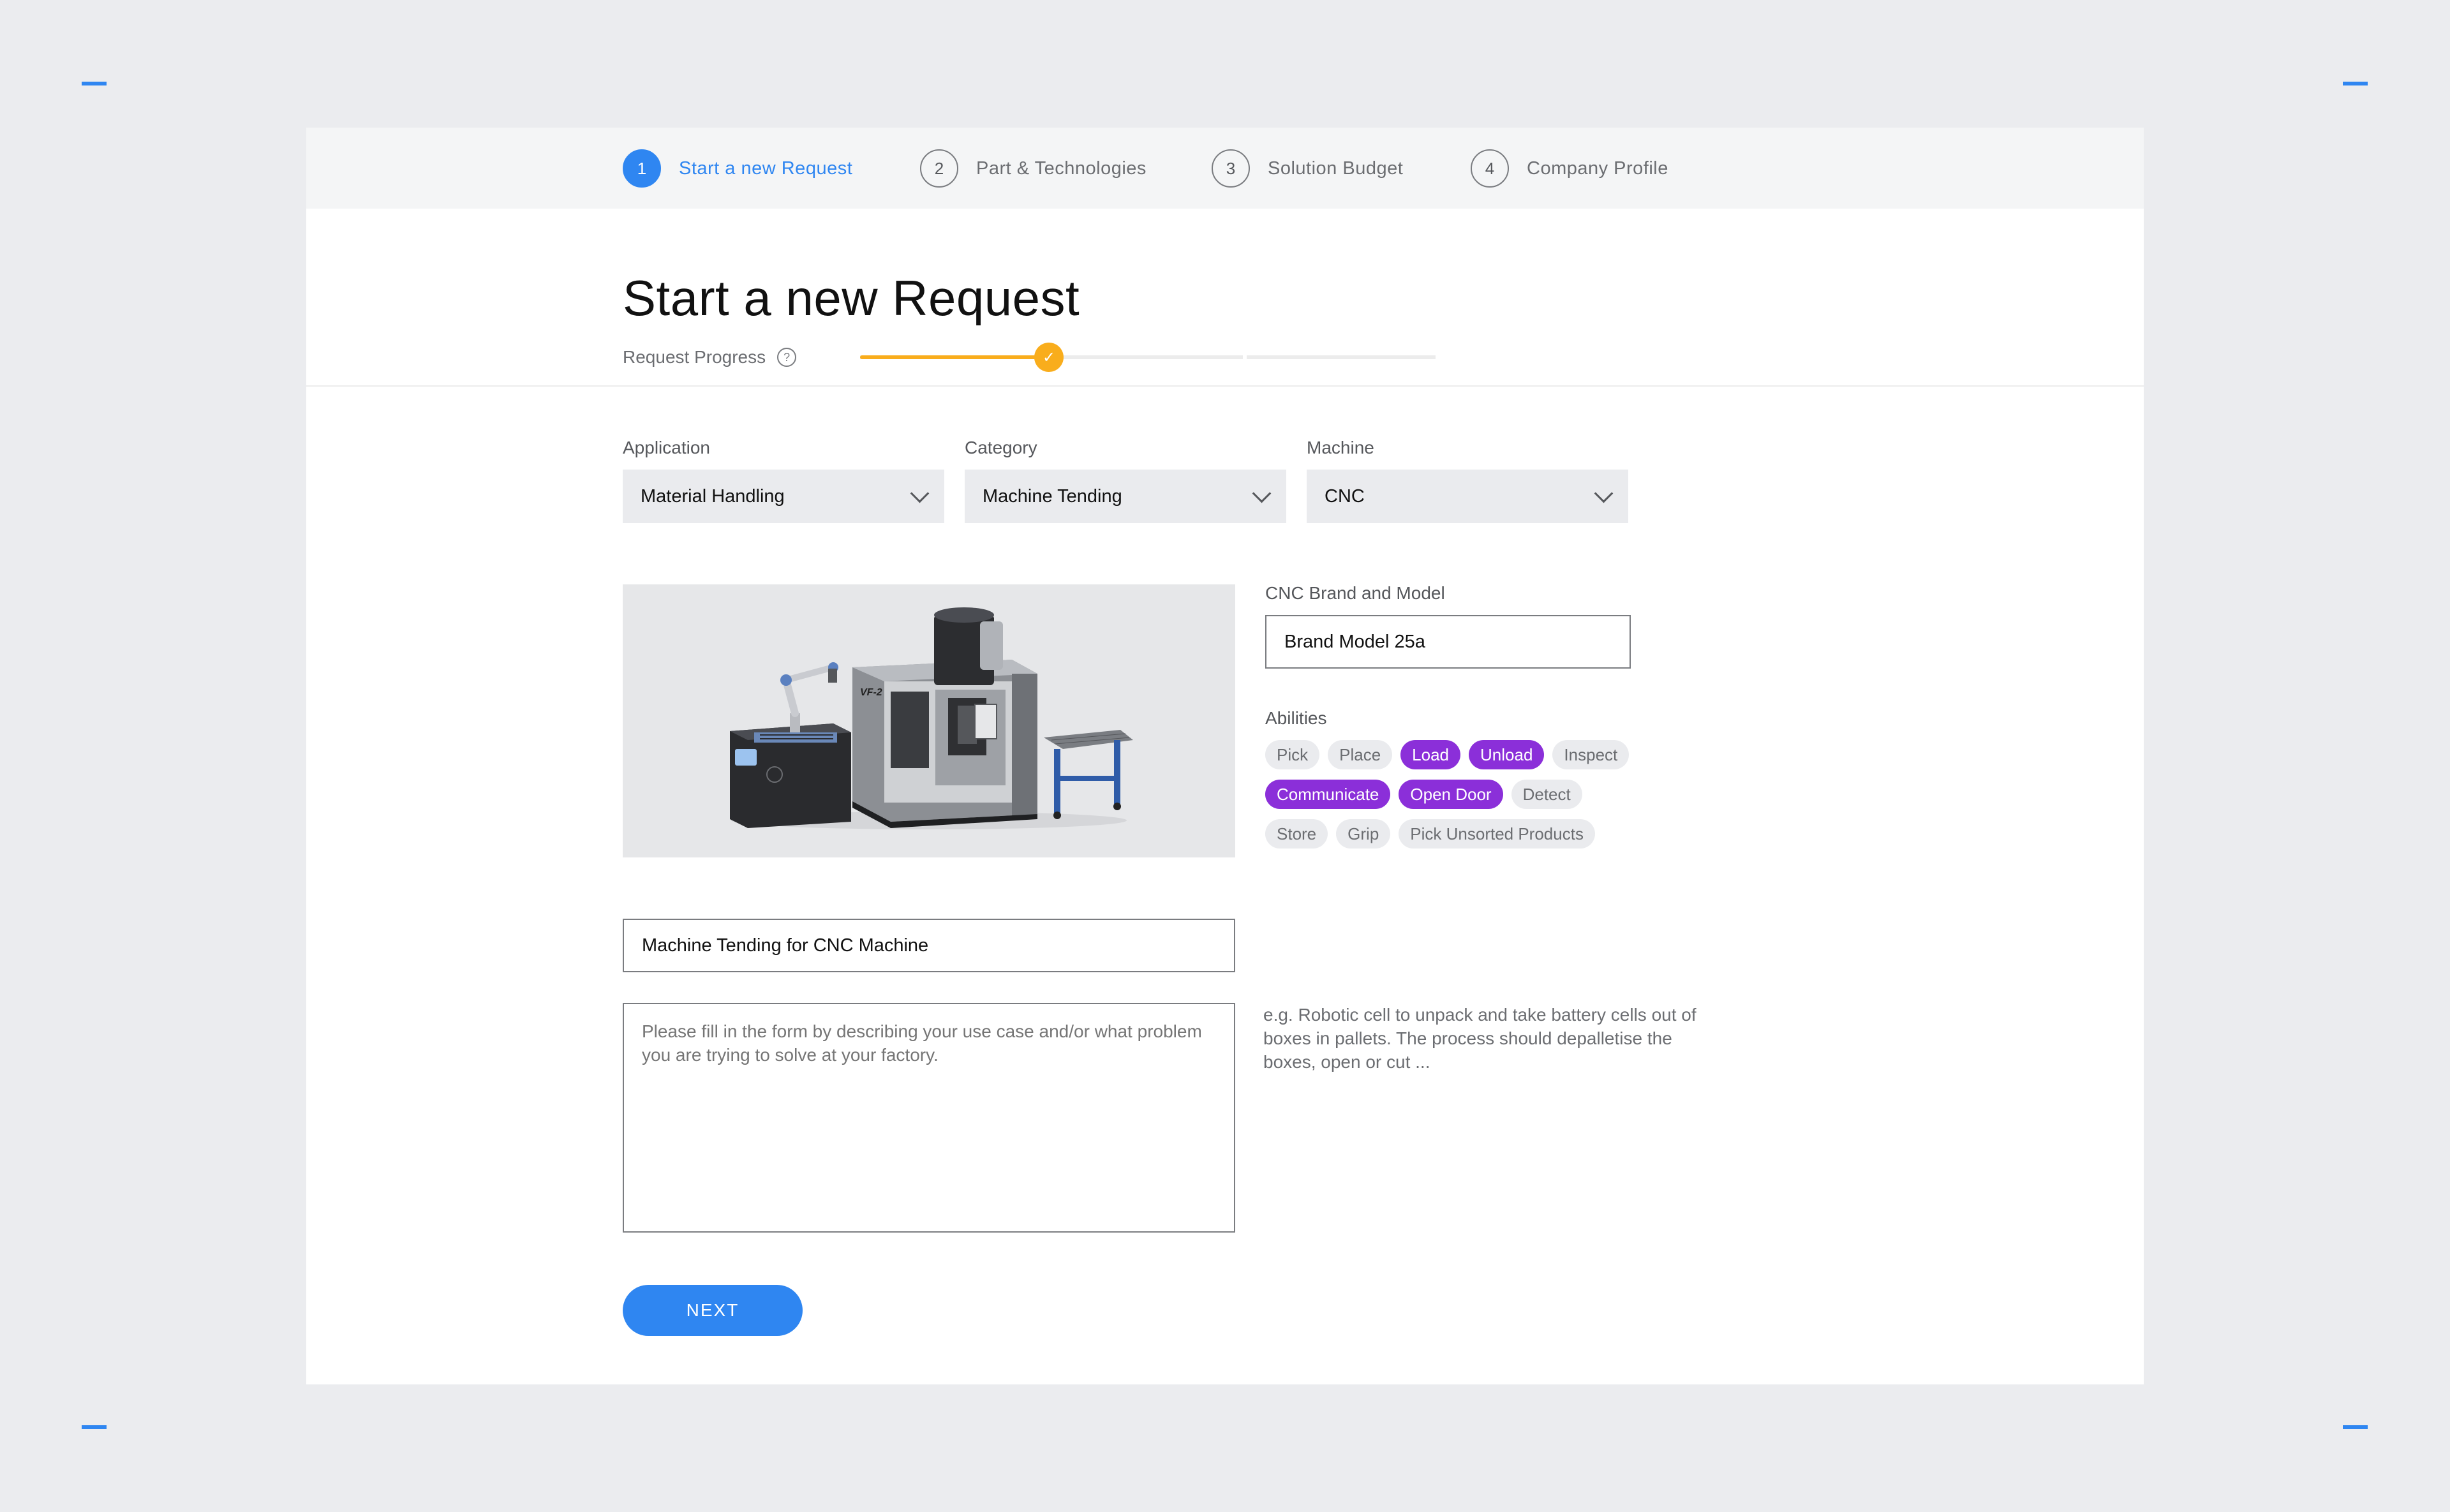 The width and height of the screenshot is (2450, 1512). Describe the element at coordinates (929, 945) in the screenshot. I see `request-title-input` at that location.